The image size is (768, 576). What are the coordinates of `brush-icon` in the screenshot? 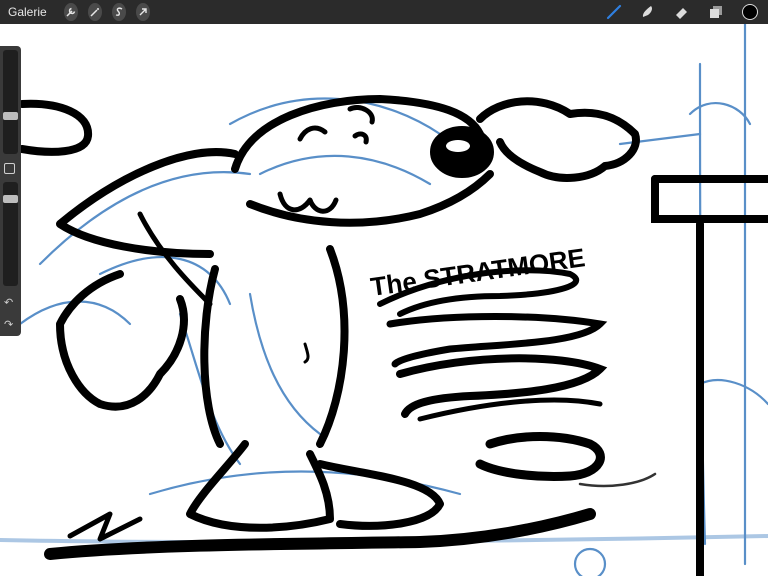 It's located at (614, 12).